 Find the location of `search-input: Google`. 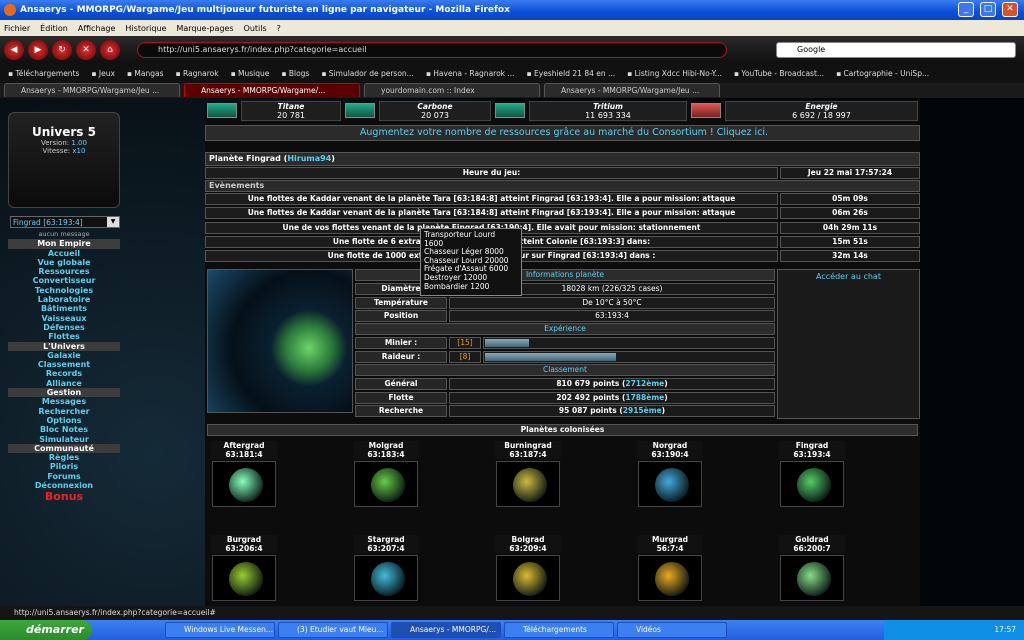

search-input: Google is located at coordinates (896, 50).